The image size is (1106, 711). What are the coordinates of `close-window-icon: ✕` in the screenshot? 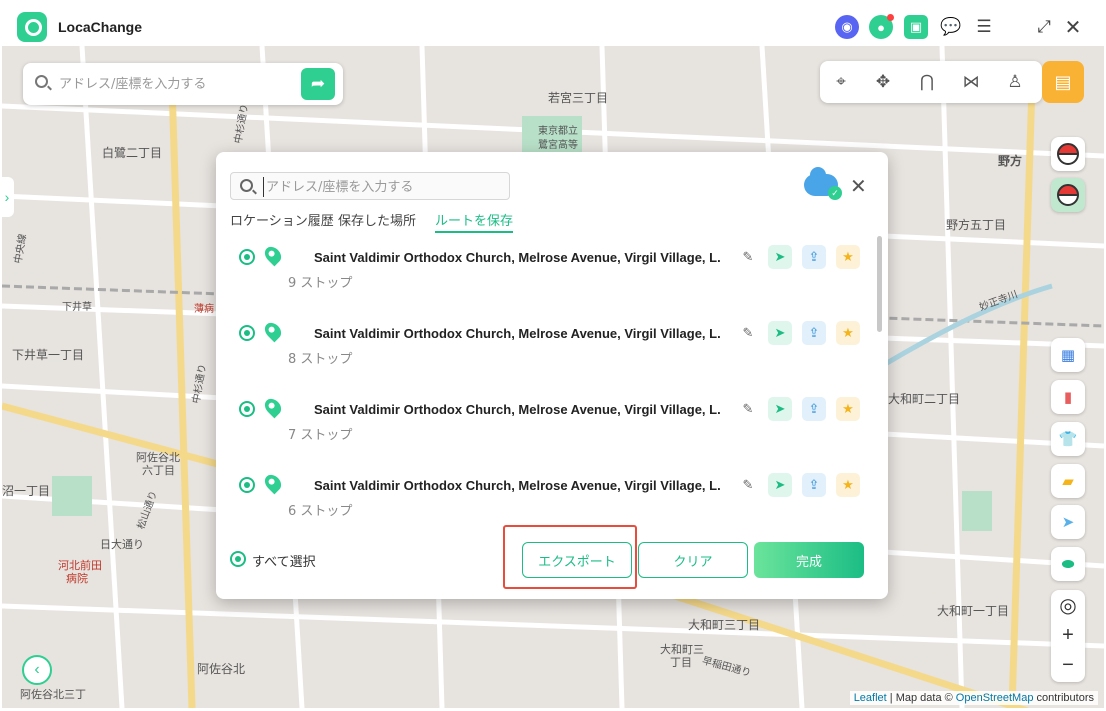 It's located at (1073, 27).